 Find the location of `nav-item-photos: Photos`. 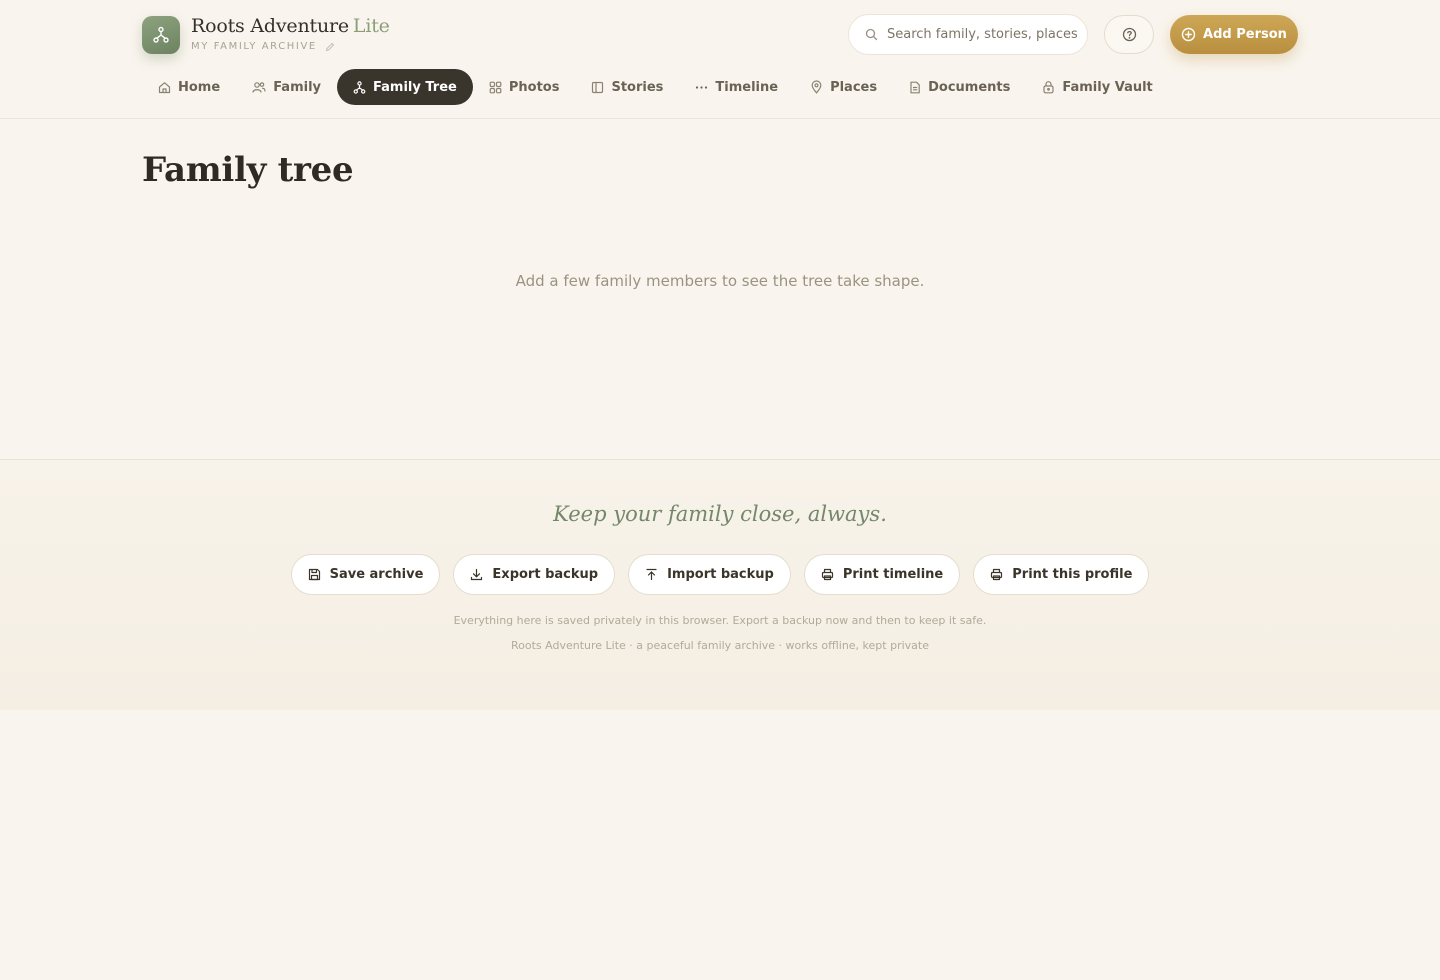

nav-item-photos: Photos is located at coordinates (524, 87).